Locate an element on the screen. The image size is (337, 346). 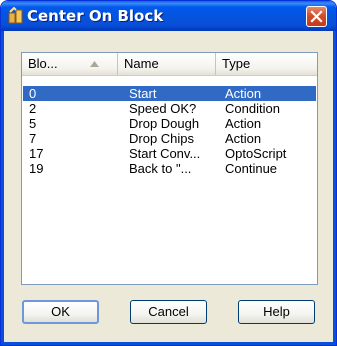
cell-name: Drop Dough is located at coordinates (164, 123).